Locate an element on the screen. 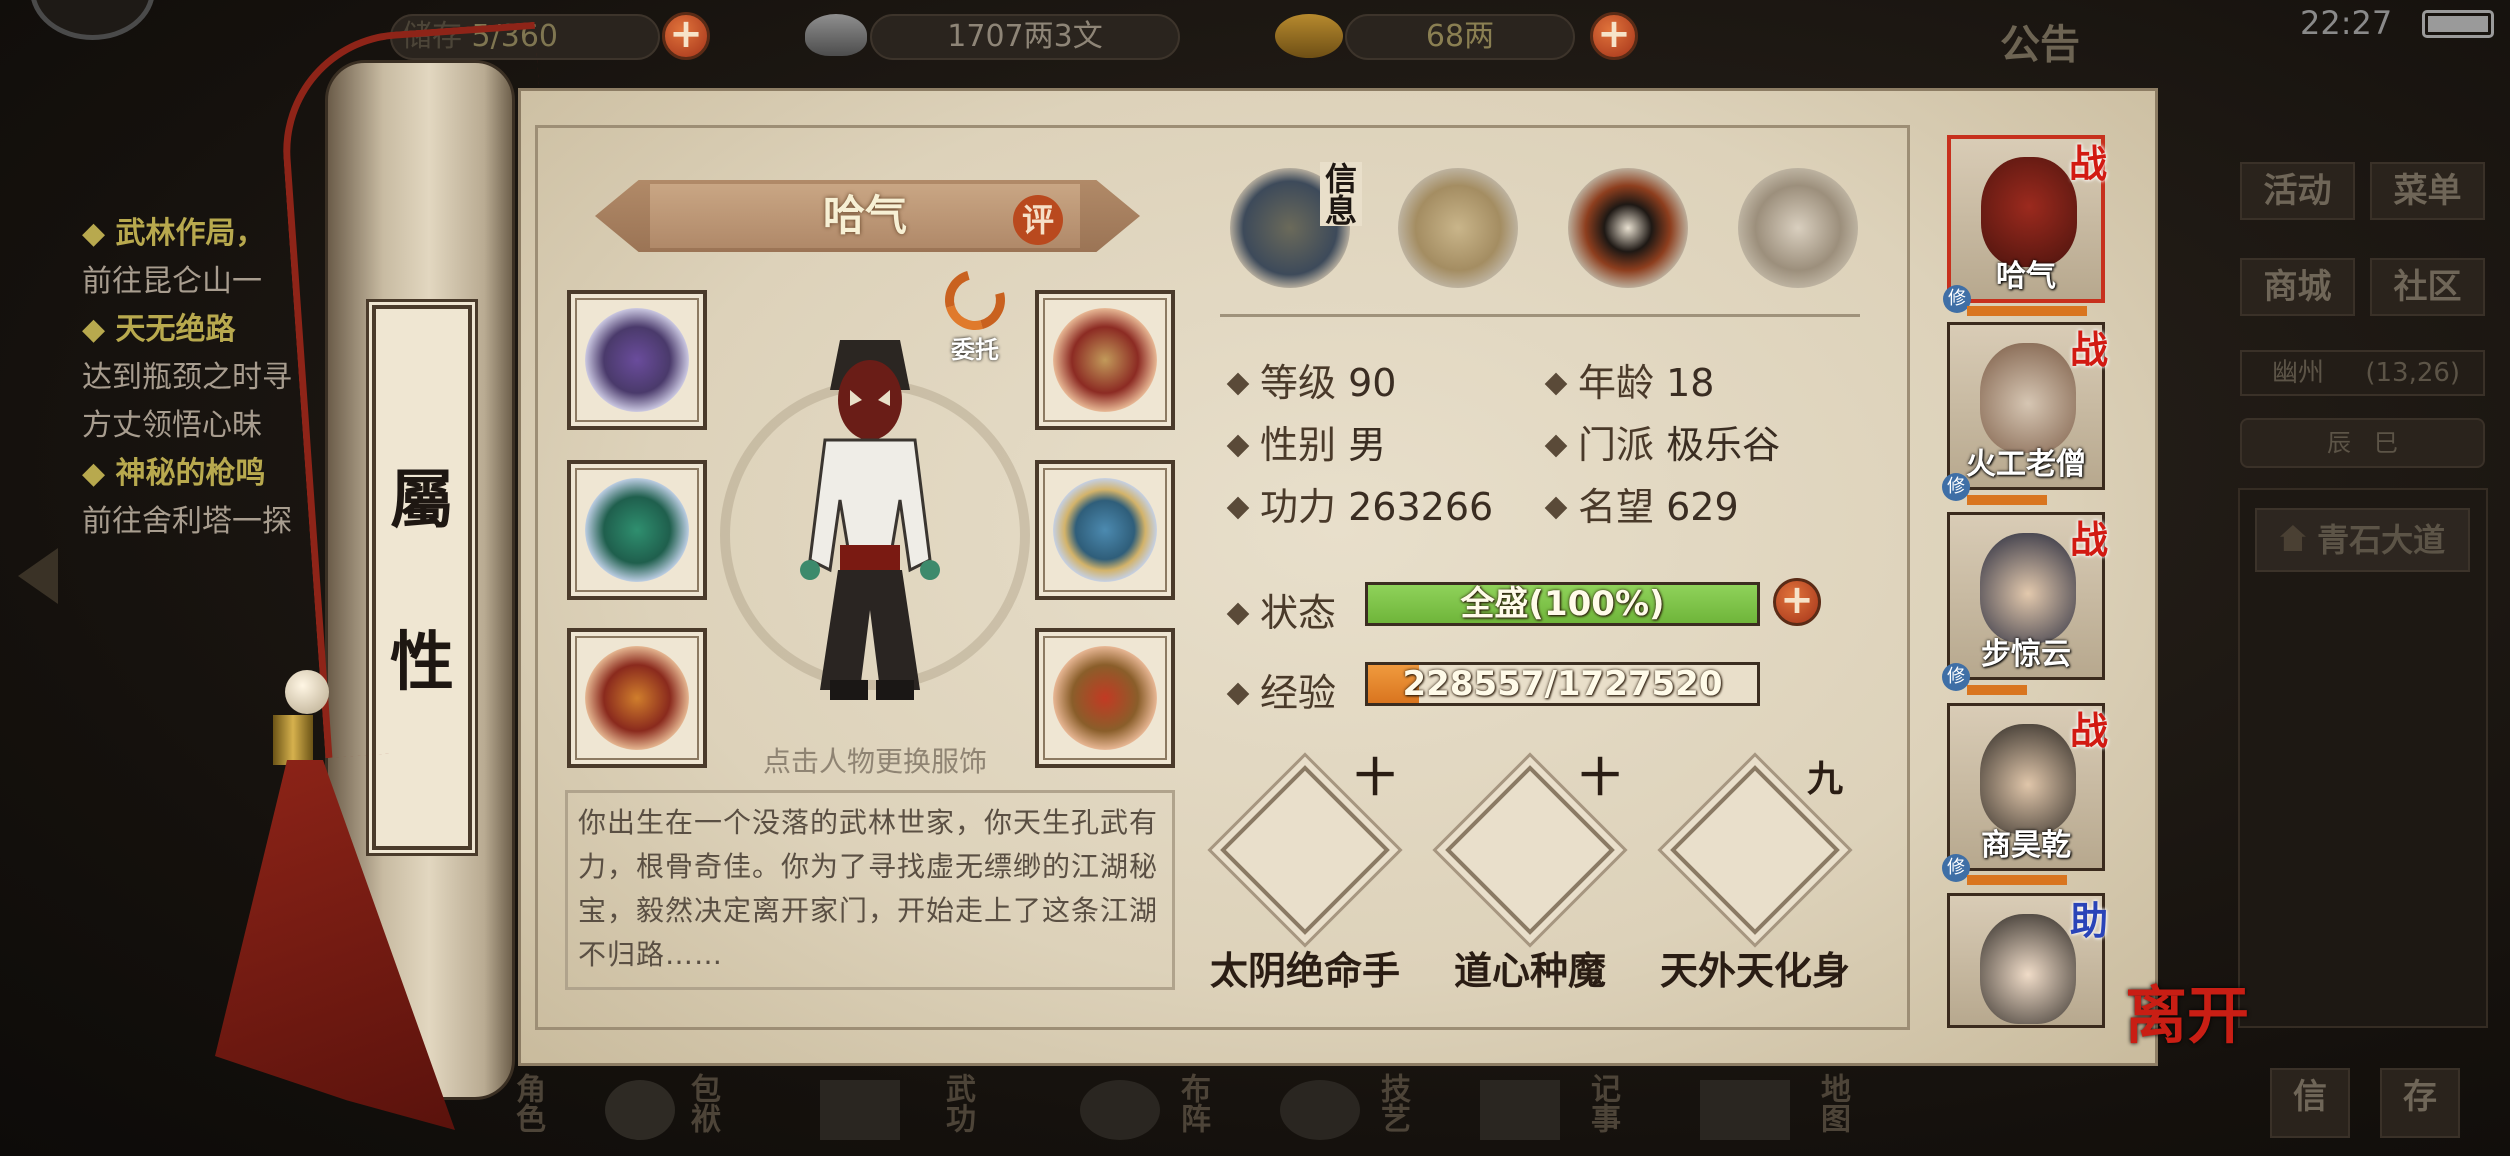 The width and height of the screenshot is (2510, 1156). character-model is located at coordinates (870, 520).